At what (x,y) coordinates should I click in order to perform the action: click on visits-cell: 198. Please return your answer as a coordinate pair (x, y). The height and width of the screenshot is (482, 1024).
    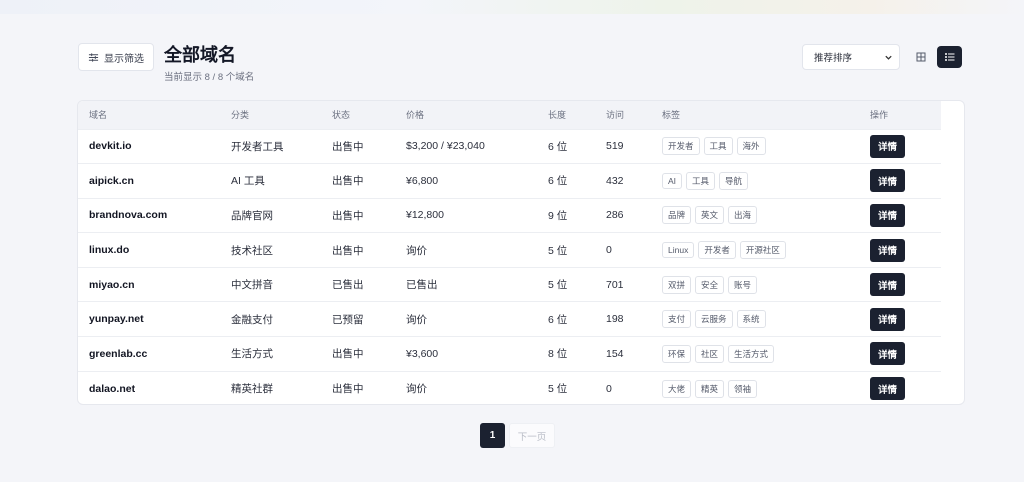
    Looking at the image, I should click on (615, 319).